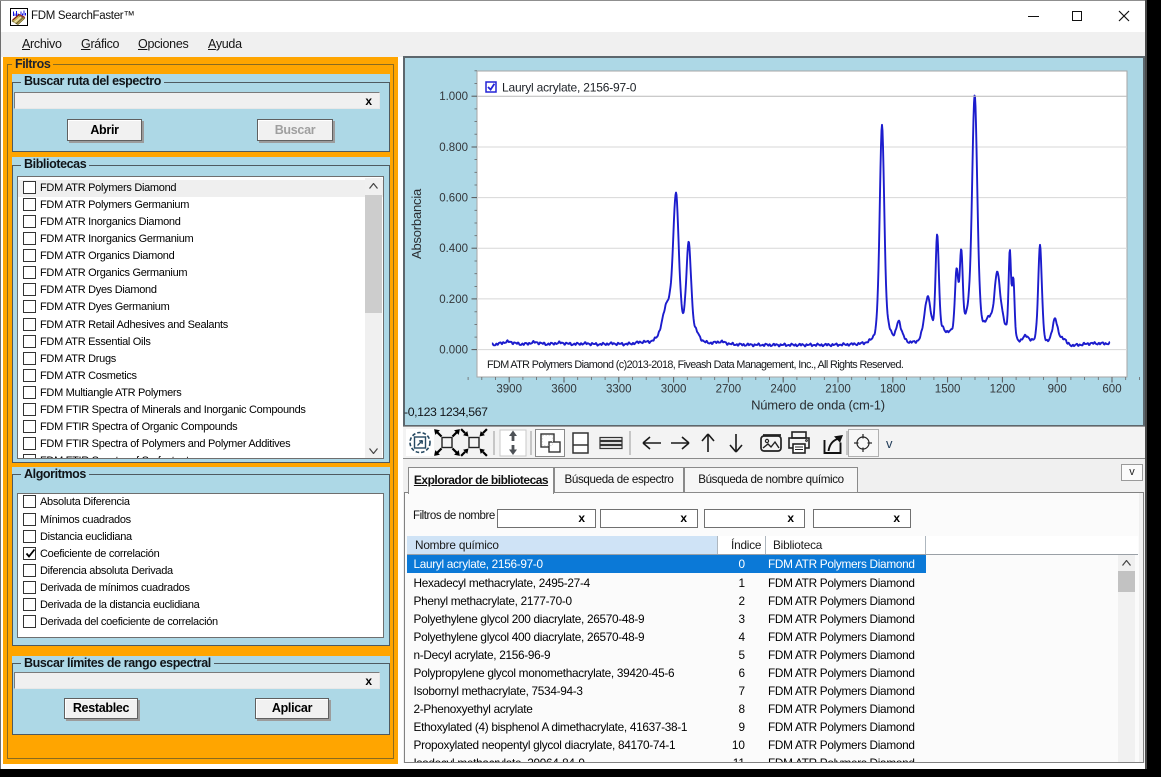  What do you see at coordinates (453, 97) in the screenshot?
I see `svg-text: 1.000` at bounding box center [453, 97].